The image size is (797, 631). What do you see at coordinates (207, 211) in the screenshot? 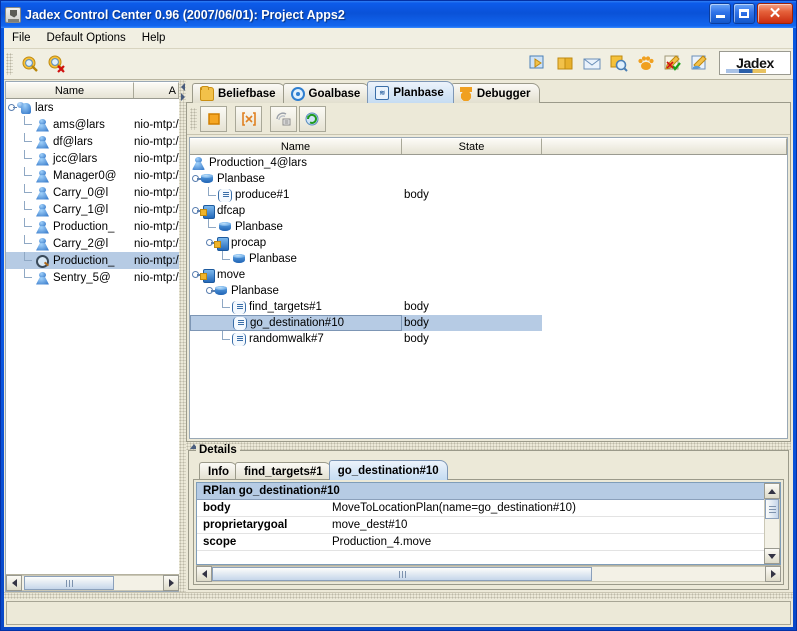
I see `capability-icon` at bounding box center [207, 211].